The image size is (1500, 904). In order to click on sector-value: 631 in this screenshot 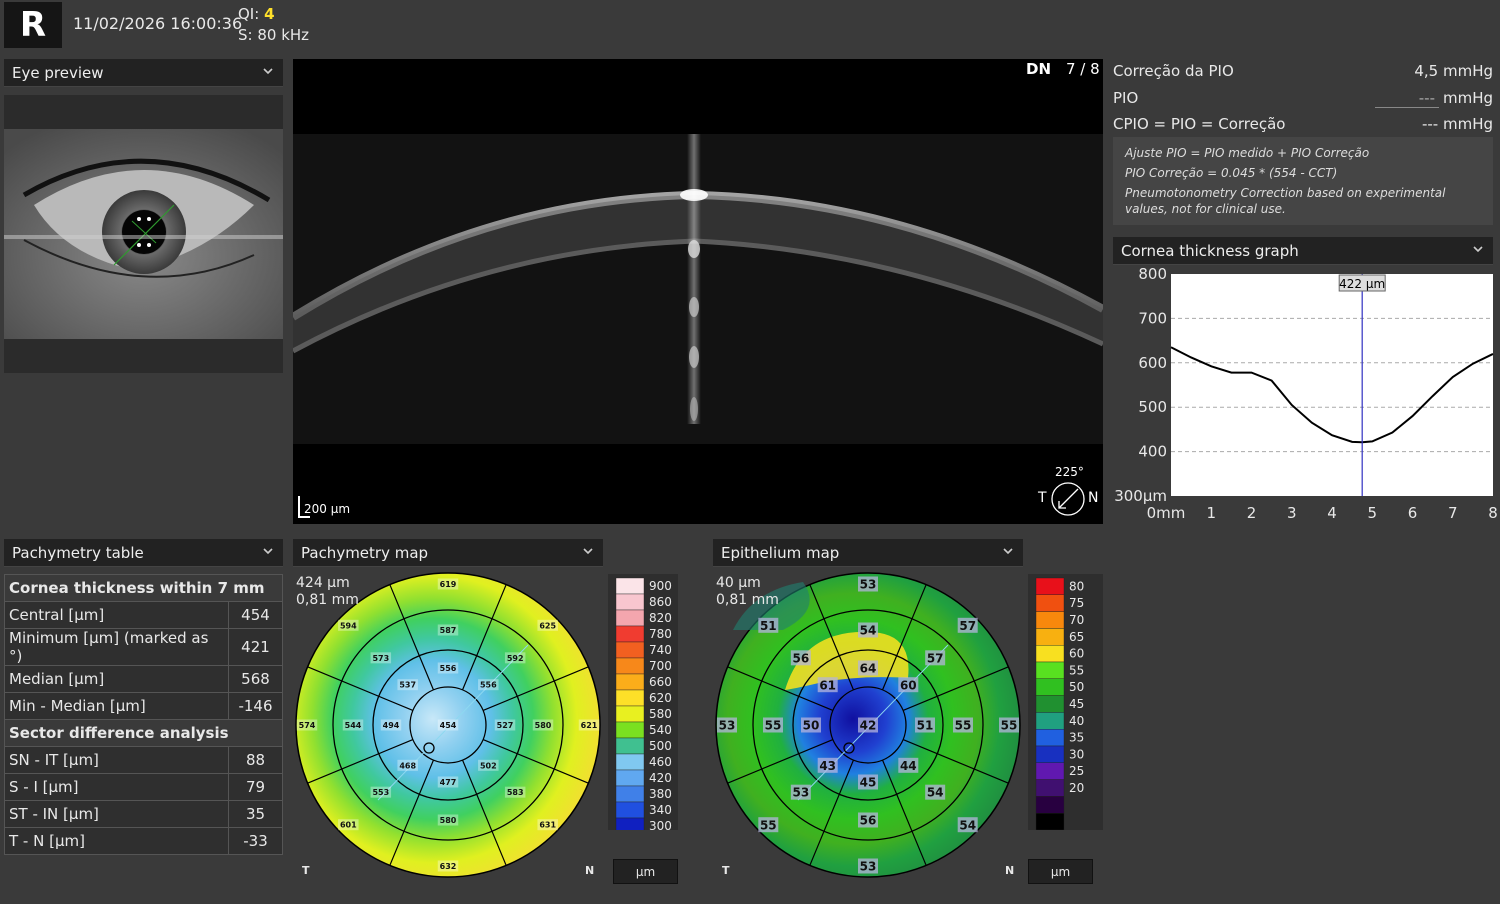, I will do `click(547, 825)`.